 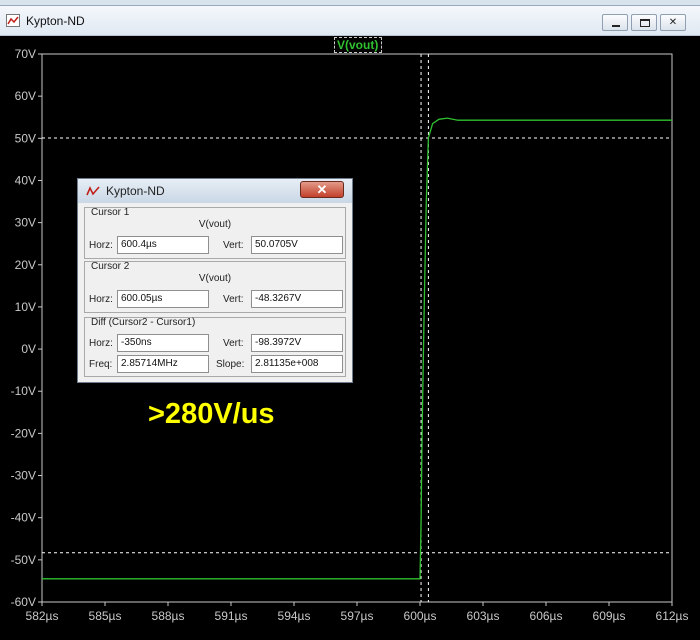 I want to click on y-tick-label: -40V, so click(x=23, y=518).